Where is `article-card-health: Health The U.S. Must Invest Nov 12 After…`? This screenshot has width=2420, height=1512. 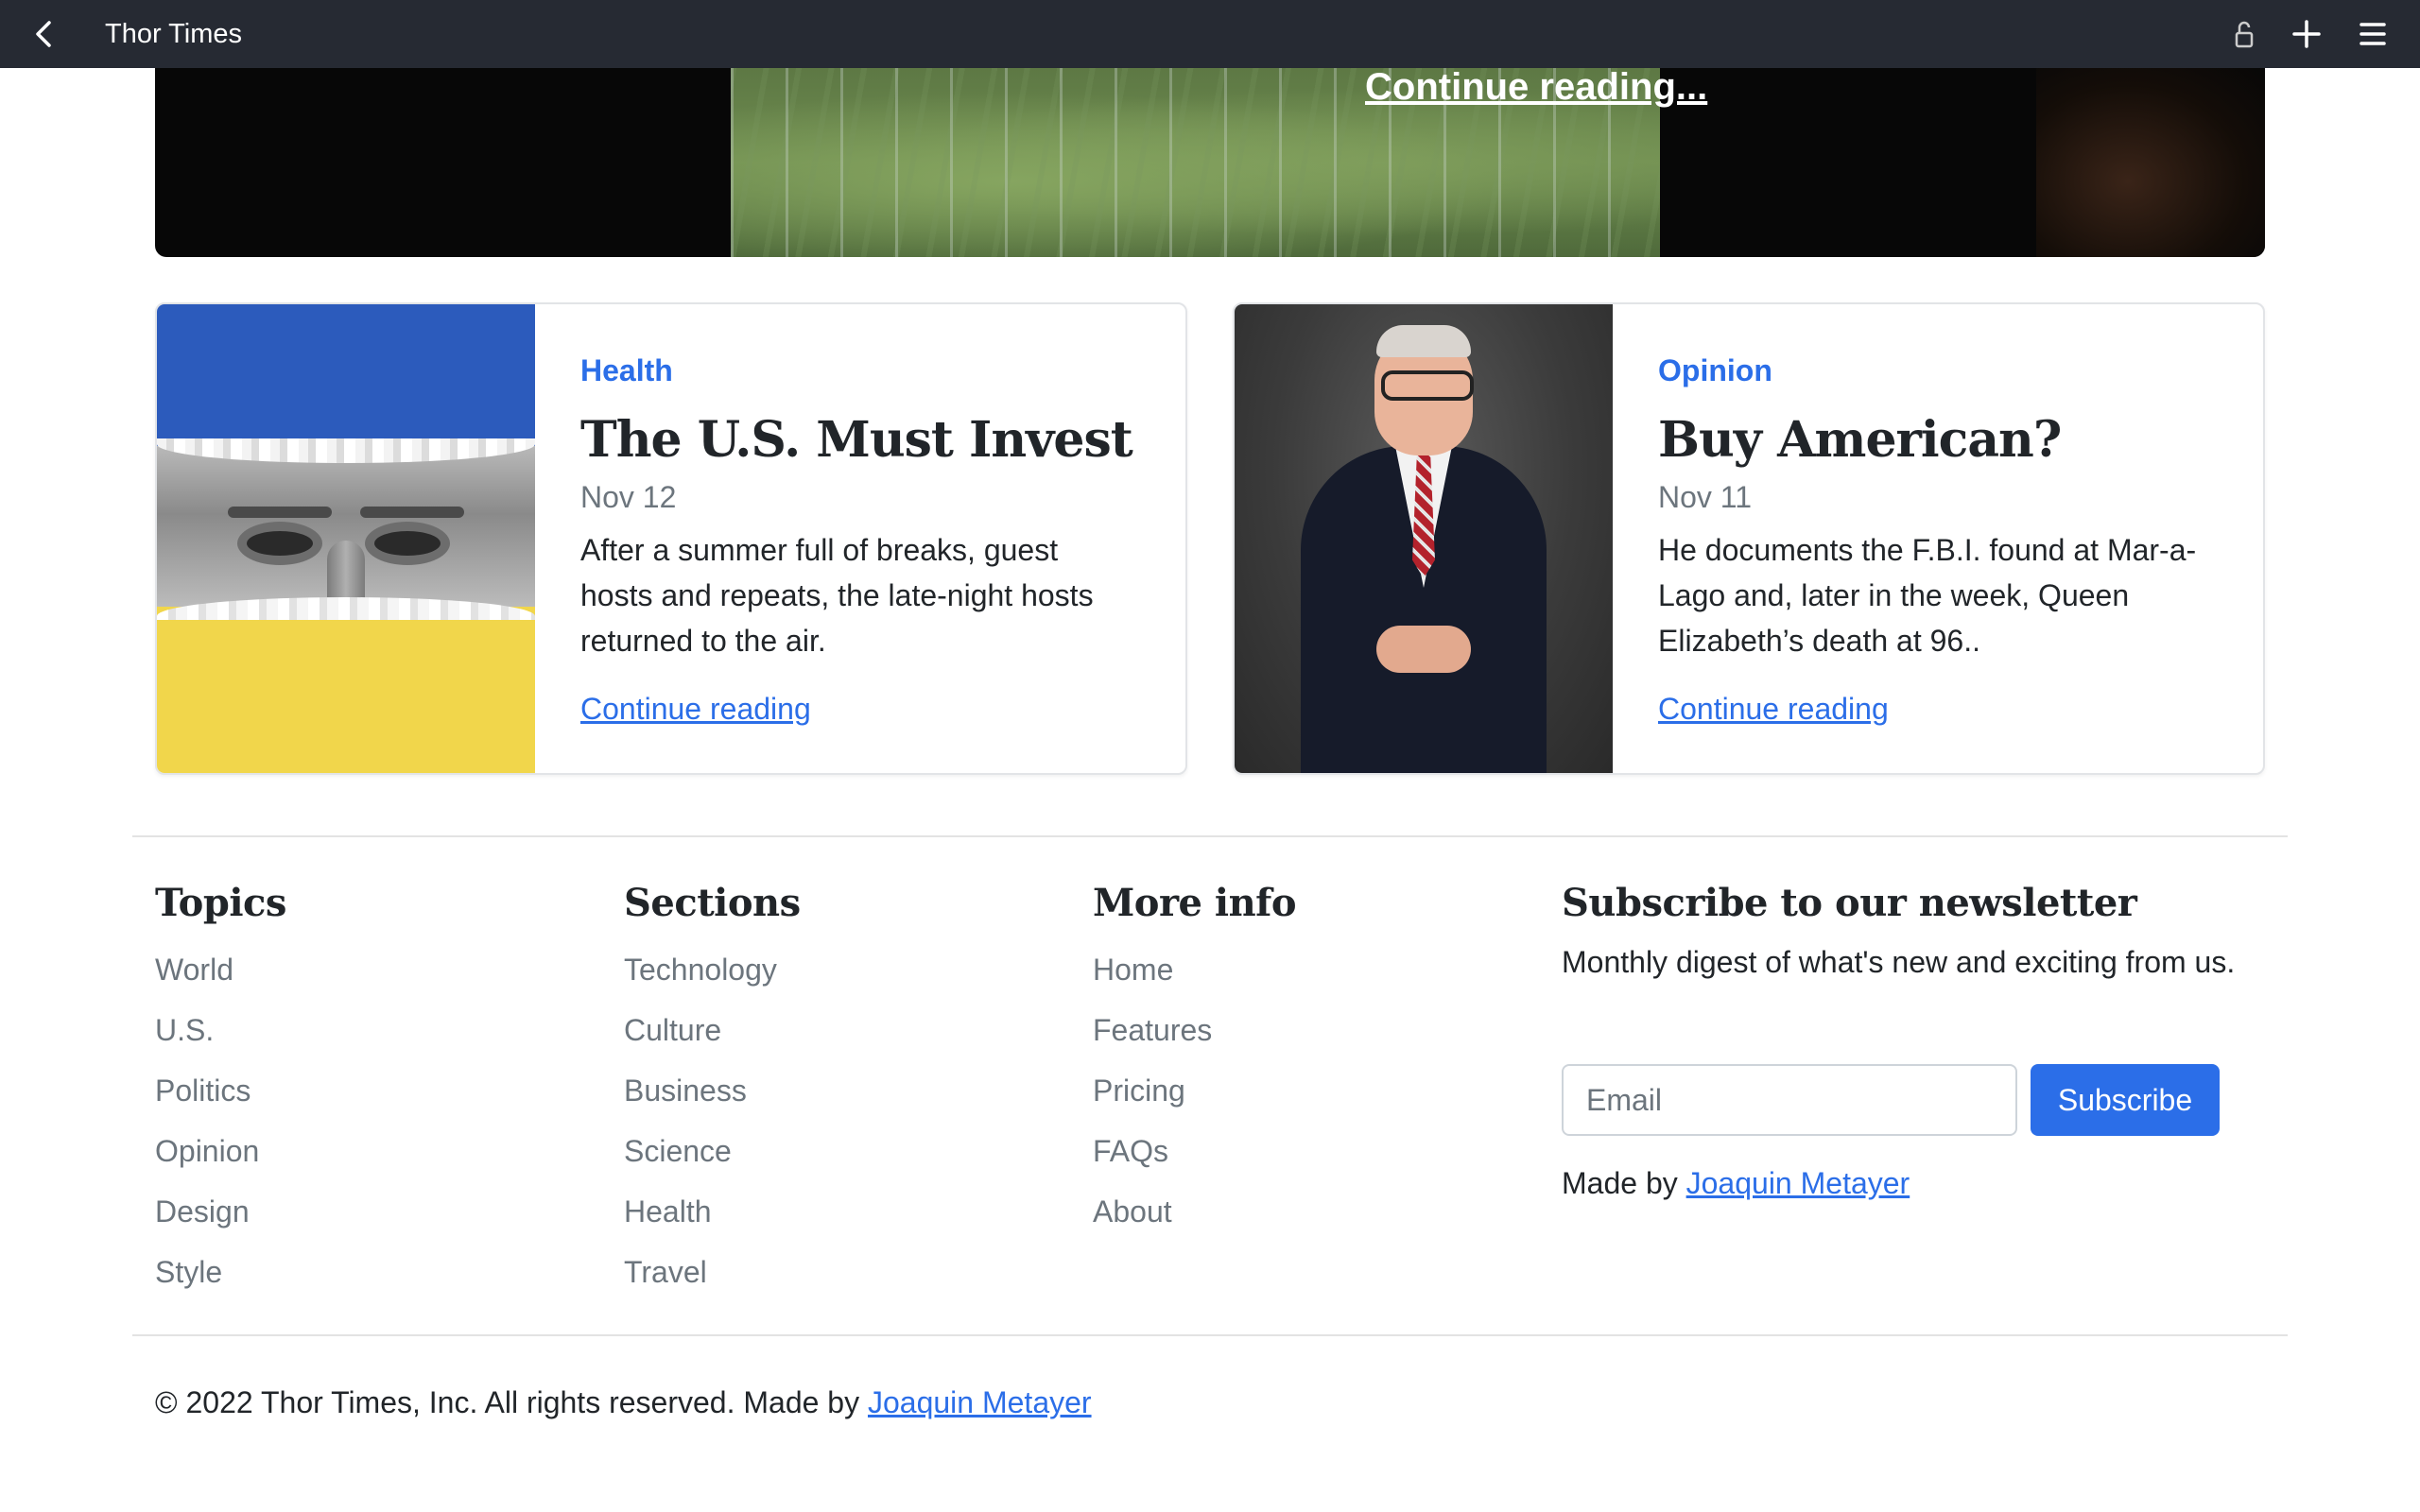 article-card-health: Health The U.S. Must Invest Nov 12 After… is located at coordinates (671, 538).